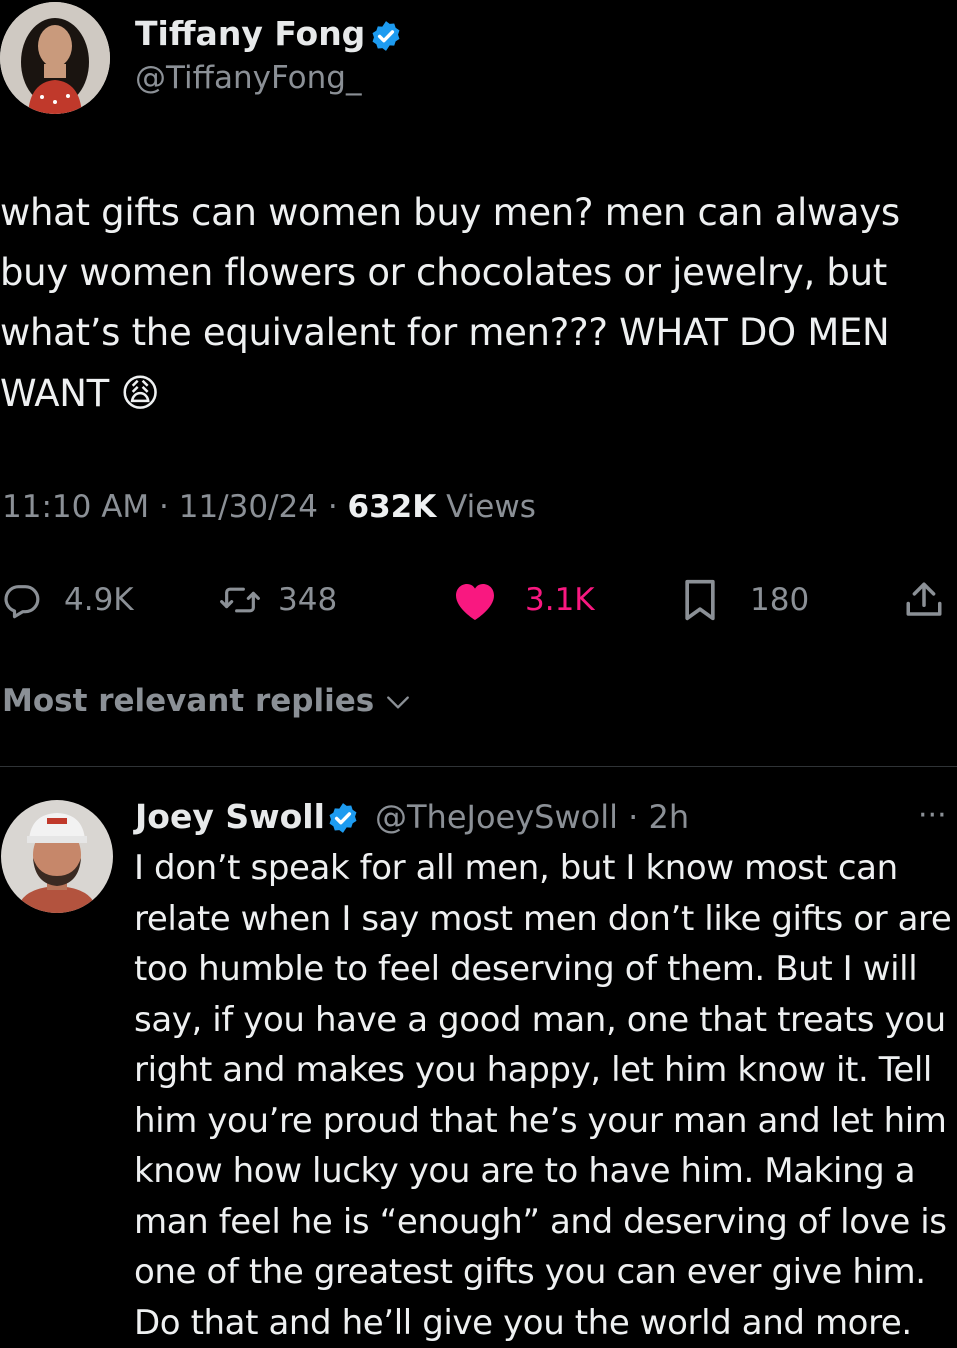  Describe the element at coordinates (57, 856) in the screenshot. I see `reply-author-avatar` at that location.